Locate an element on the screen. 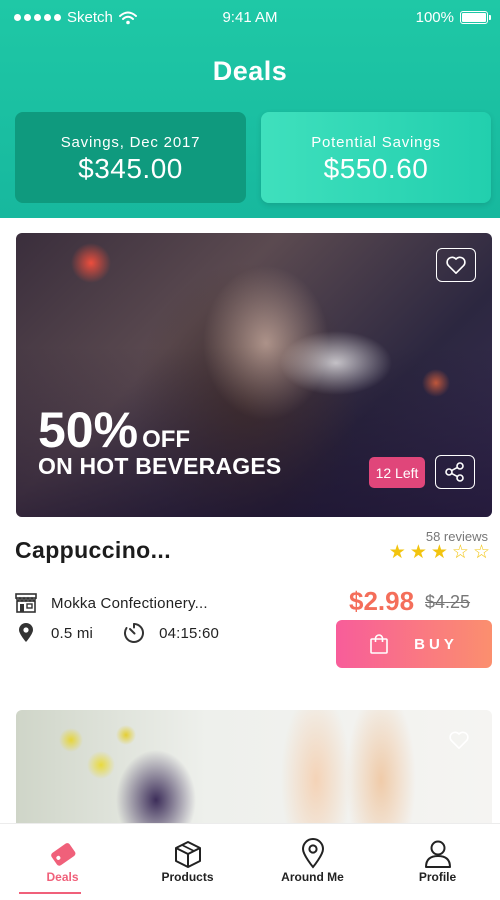  favorite-button is located at coordinates (456, 265).